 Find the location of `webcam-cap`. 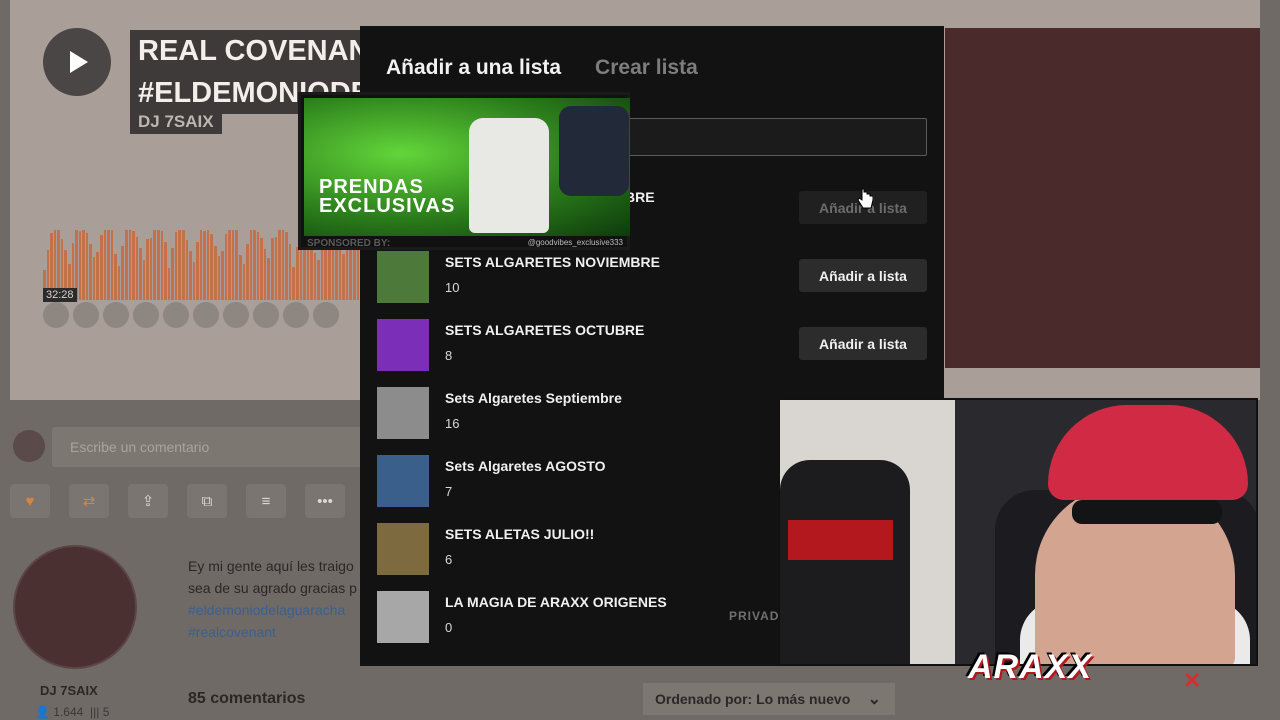

webcam-cap is located at coordinates (1148, 452).